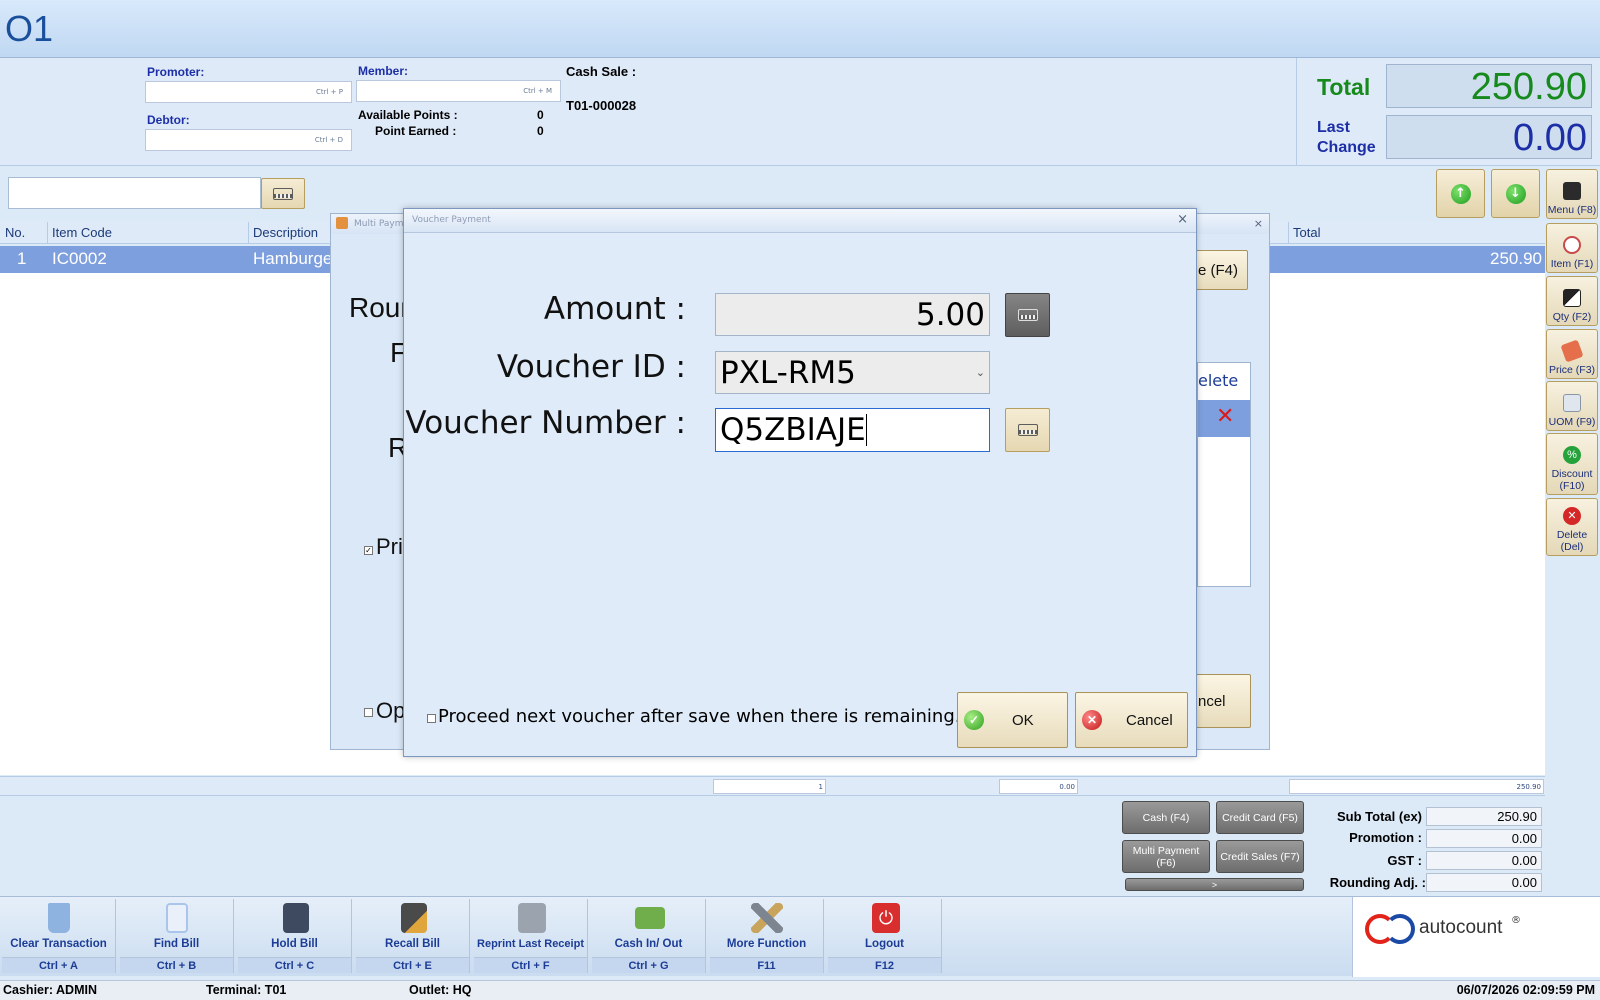 This screenshot has width=1600, height=1000. I want to click on power-icon: ⏻, so click(886, 918).